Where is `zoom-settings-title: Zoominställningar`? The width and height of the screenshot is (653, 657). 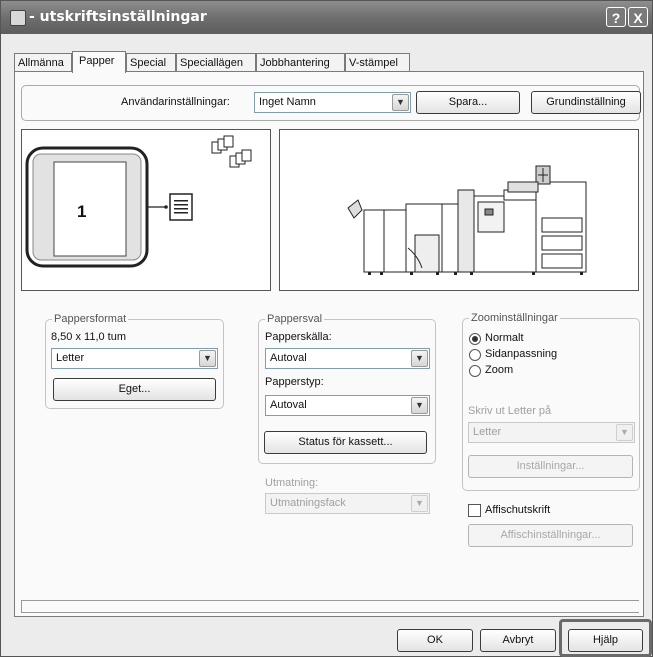 zoom-settings-title: Zoominställningar is located at coordinates (514, 318).